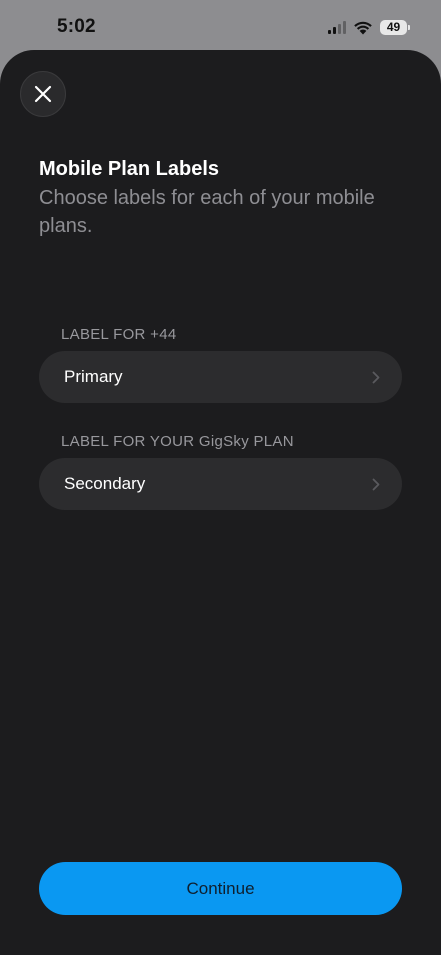 The image size is (441, 955). I want to click on battery-level: 49, so click(393, 27).